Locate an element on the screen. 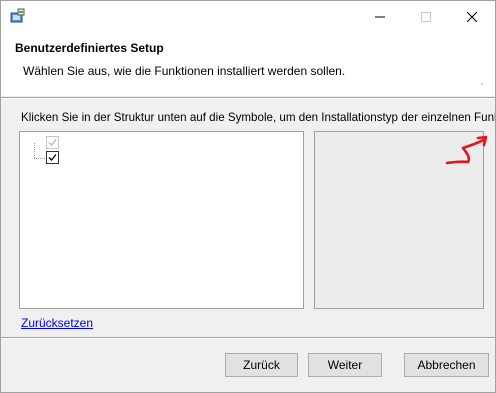 This screenshot has width=496, height=393. header-separator is located at coordinates (248, 98).